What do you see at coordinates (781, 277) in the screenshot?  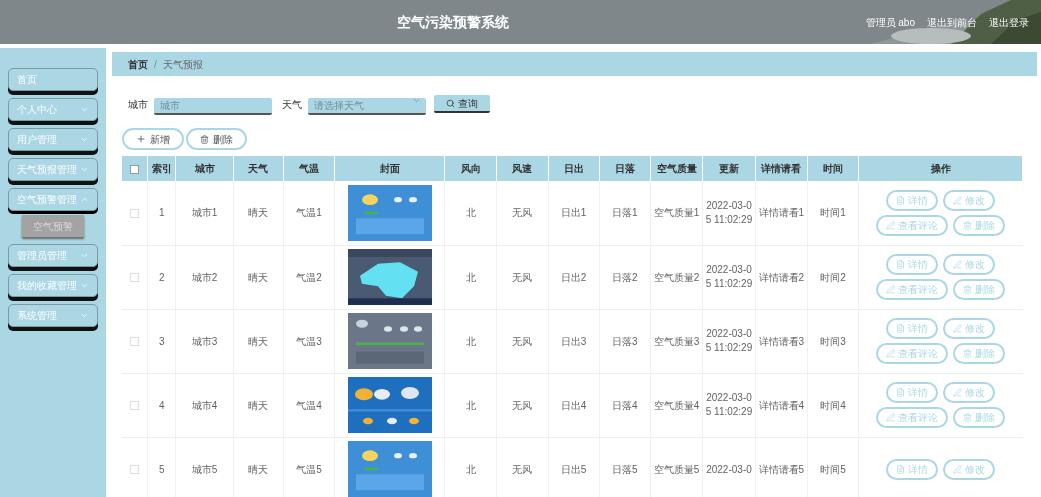 I see `table-cell: 详情请看2` at bounding box center [781, 277].